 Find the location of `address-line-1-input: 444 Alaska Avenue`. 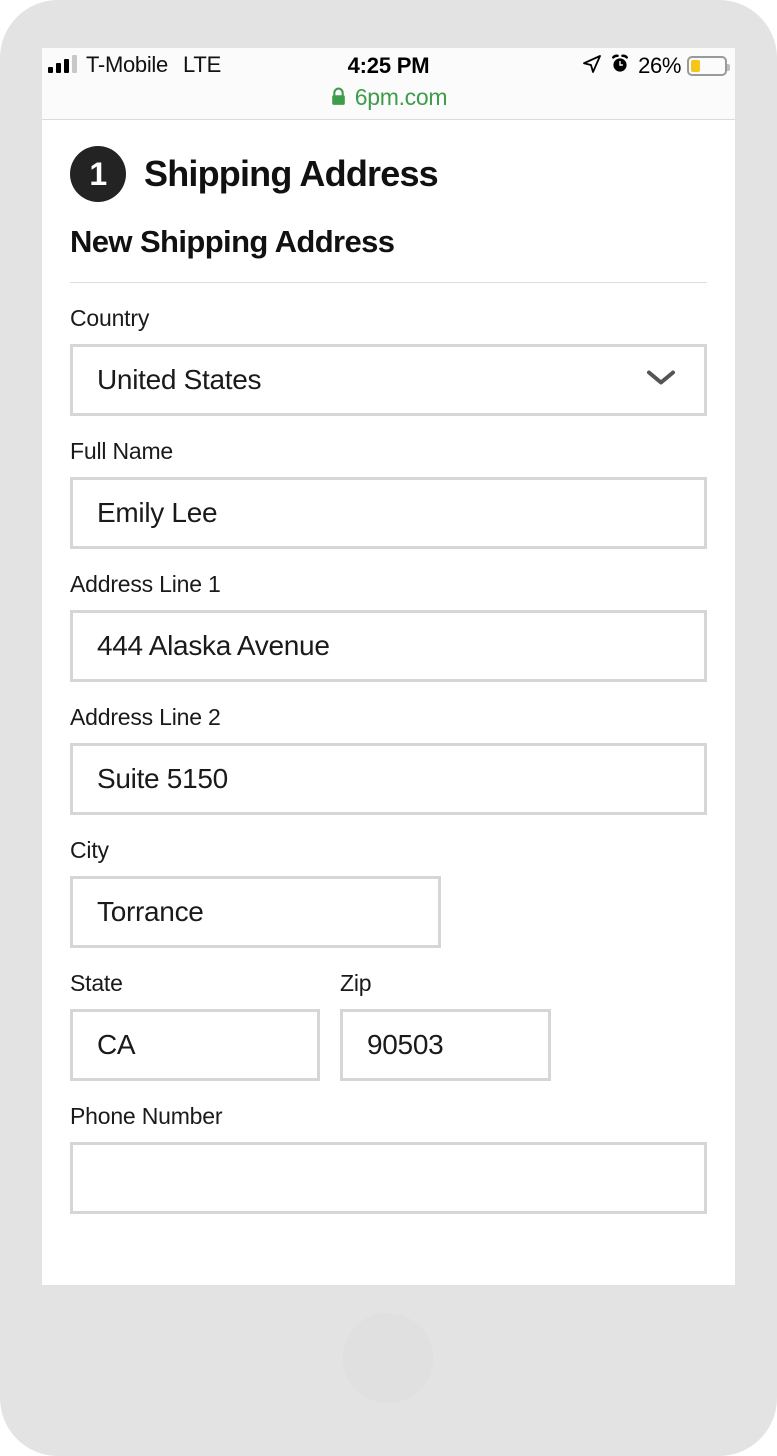

address-line-1-input: 444 Alaska Avenue is located at coordinates (388, 646).